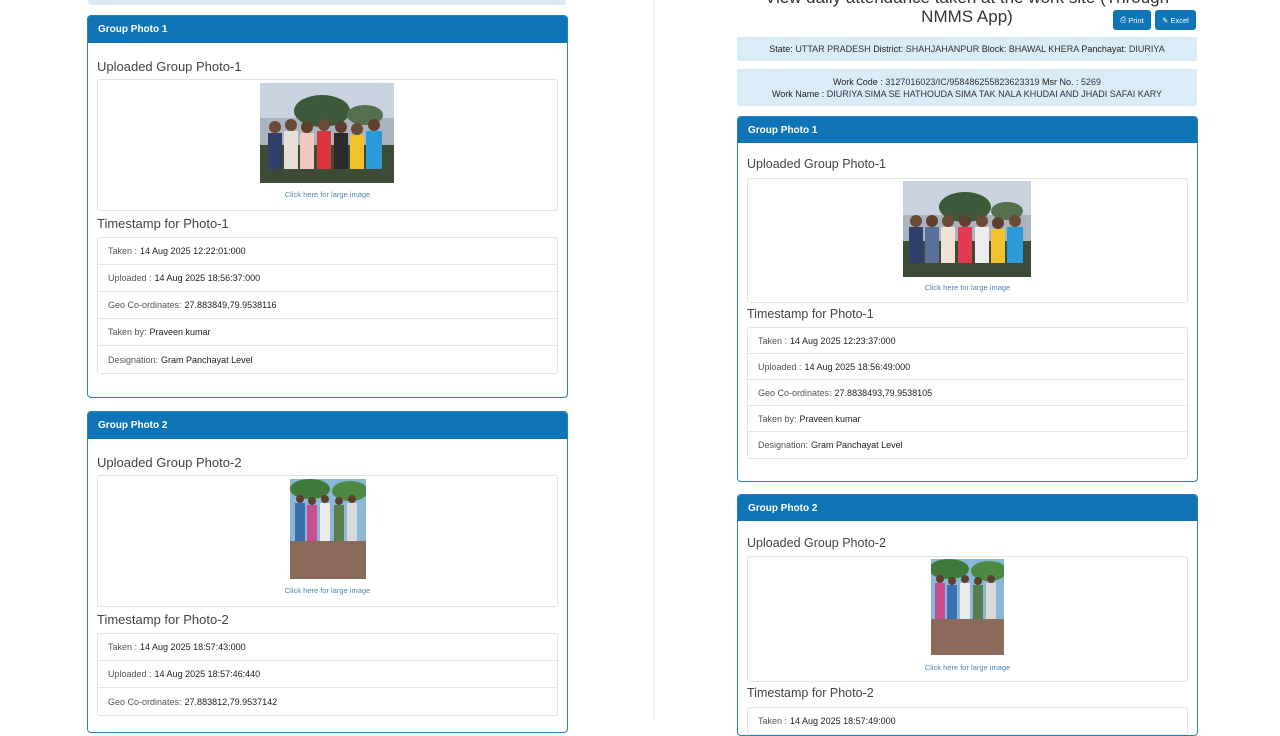  Describe the element at coordinates (230, 305) in the screenshot. I see `row-value: 27.883849,79.9538116` at that location.